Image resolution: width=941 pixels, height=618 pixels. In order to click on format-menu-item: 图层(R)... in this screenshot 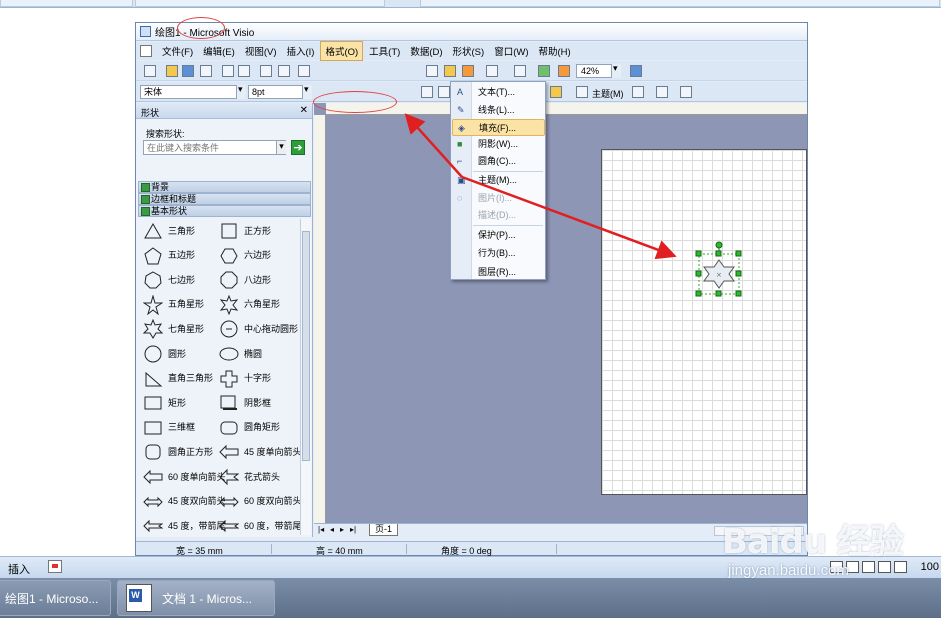, I will do `click(498, 272)`.